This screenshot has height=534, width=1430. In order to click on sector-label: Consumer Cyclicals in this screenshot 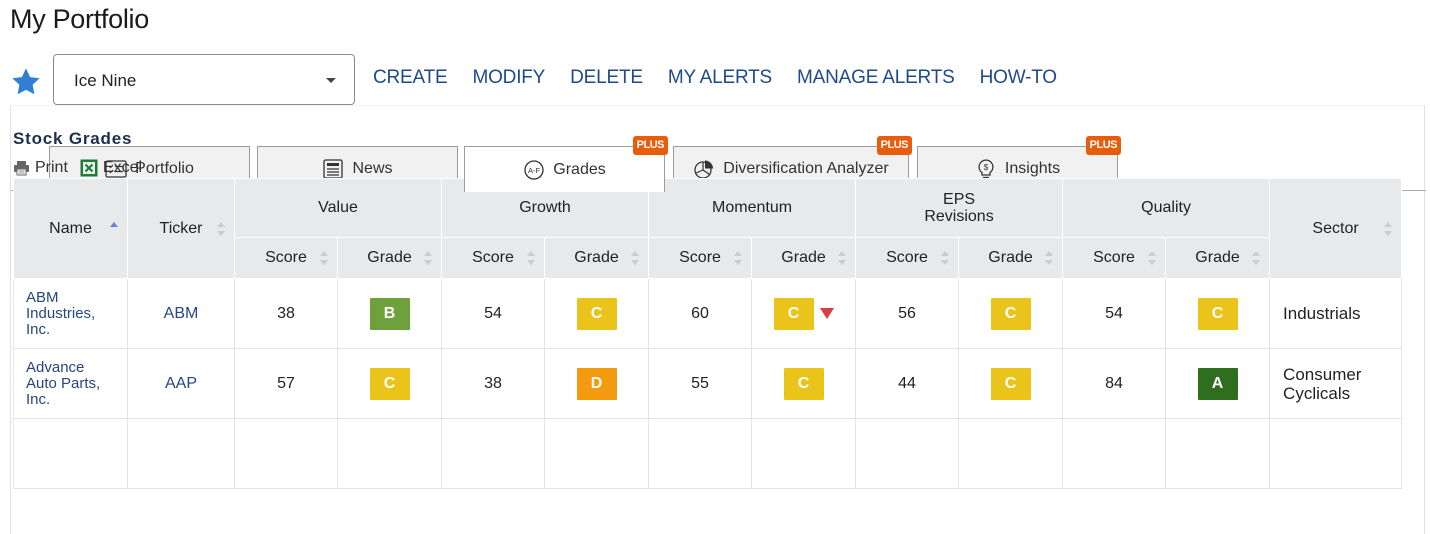, I will do `click(1322, 383)`.